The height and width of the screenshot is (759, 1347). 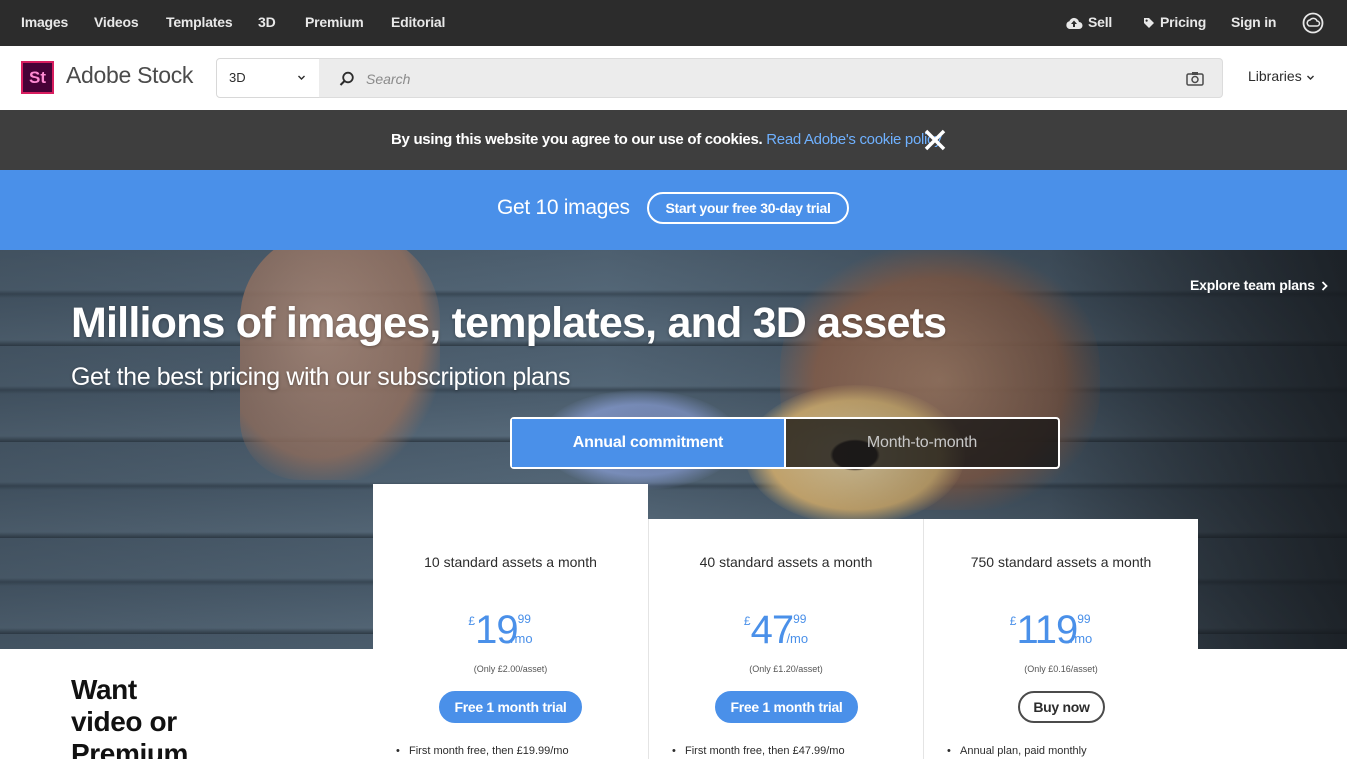 What do you see at coordinates (37, 77) in the screenshot?
I see `adobe-stock-logo: St` at bounding box center [37, 77].